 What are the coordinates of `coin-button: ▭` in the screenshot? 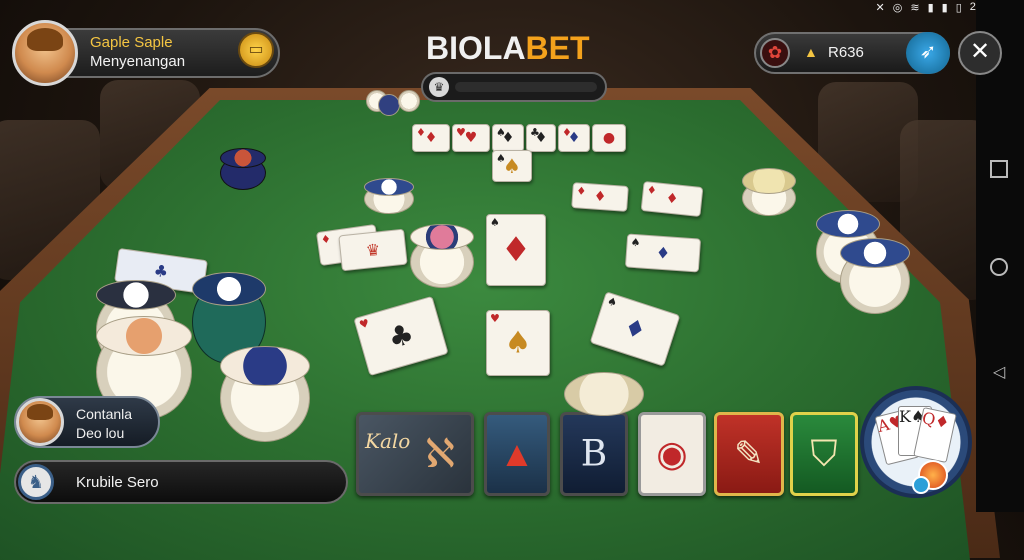 It's located at (256, 50).